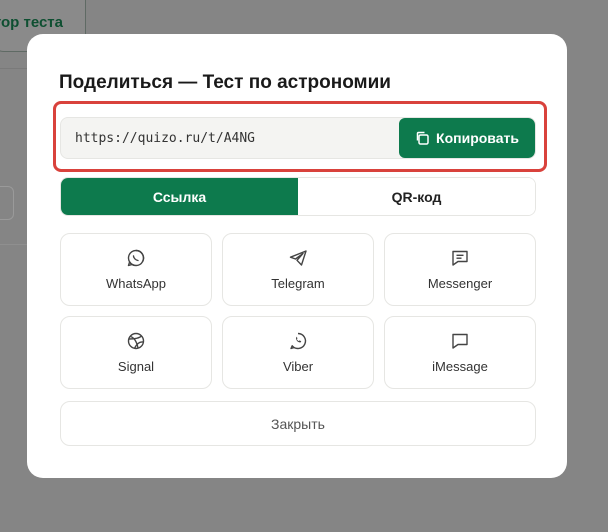 The height and width of the screenshot is (532, 608). I want to click on share-messenger-label: Messenger, so click(460, 283).